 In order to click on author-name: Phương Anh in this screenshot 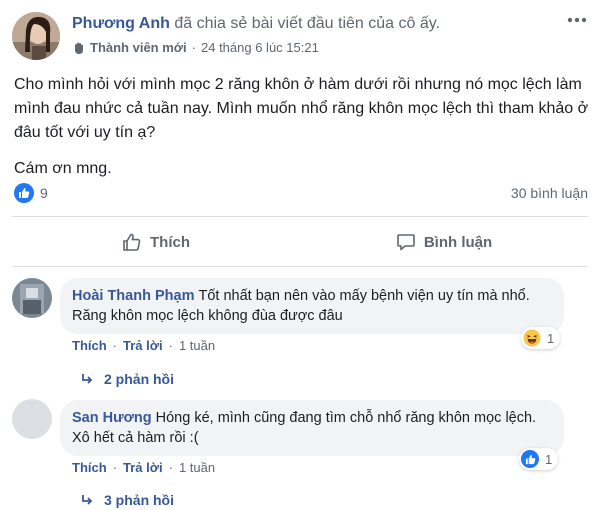, I will do `click(121, 23)`.